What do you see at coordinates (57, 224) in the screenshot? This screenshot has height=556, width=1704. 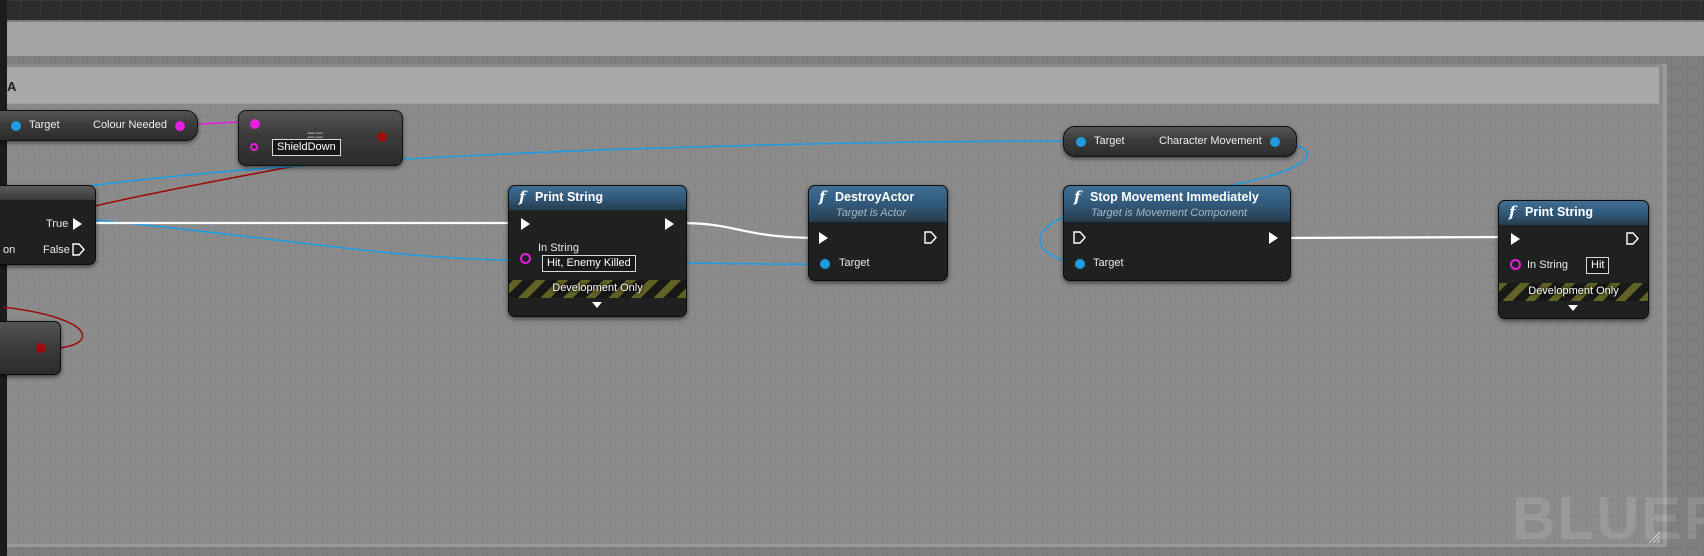 I see `true-pin-label: True` at bounding box center [57, 224].